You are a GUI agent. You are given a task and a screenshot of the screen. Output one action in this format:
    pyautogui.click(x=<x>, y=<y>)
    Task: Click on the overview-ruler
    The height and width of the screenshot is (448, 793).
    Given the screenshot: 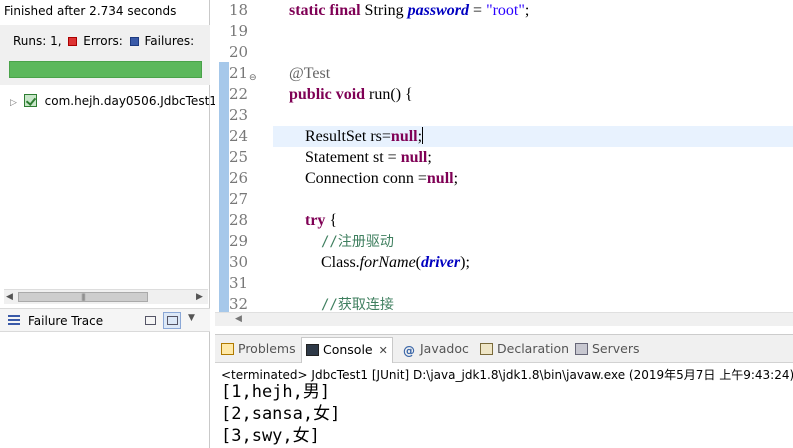 What is the action you would take?
    pyautogui.click(x=222, y=156)
    